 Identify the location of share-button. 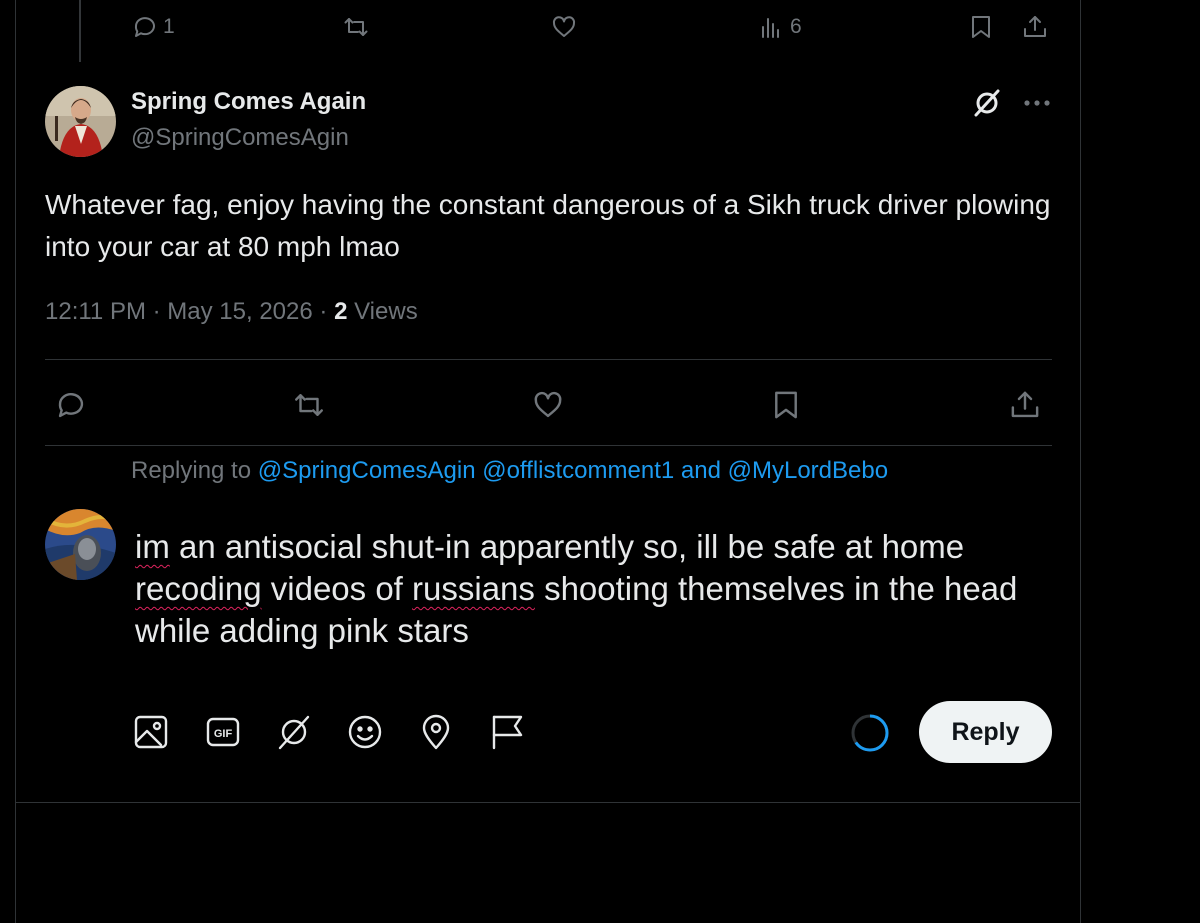
(1025, 405).